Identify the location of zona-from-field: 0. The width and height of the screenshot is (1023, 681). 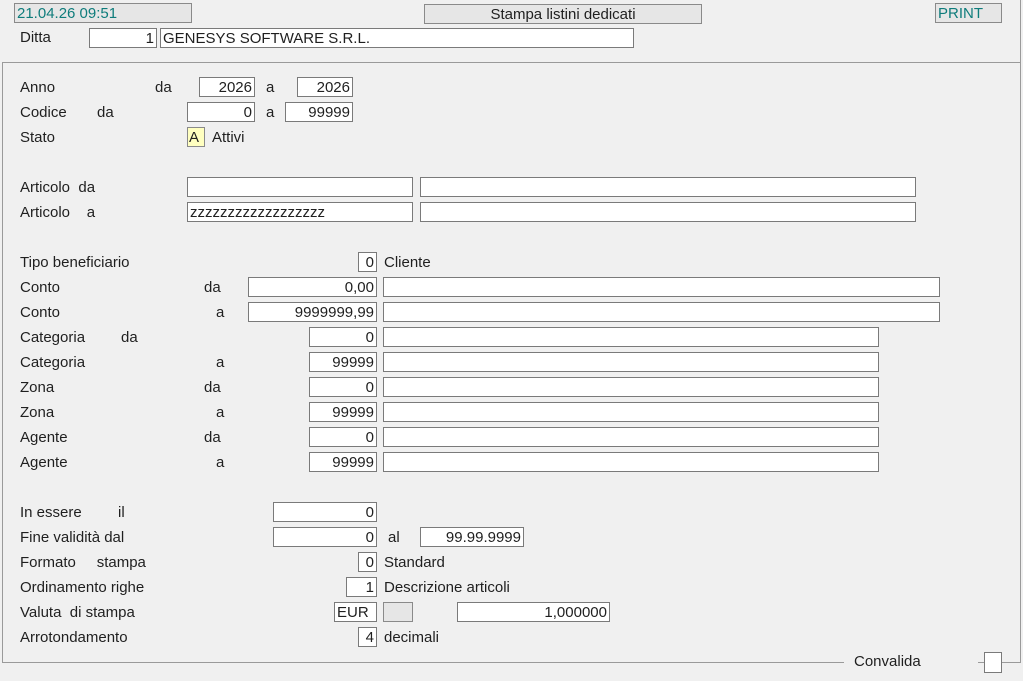
(343, 387).